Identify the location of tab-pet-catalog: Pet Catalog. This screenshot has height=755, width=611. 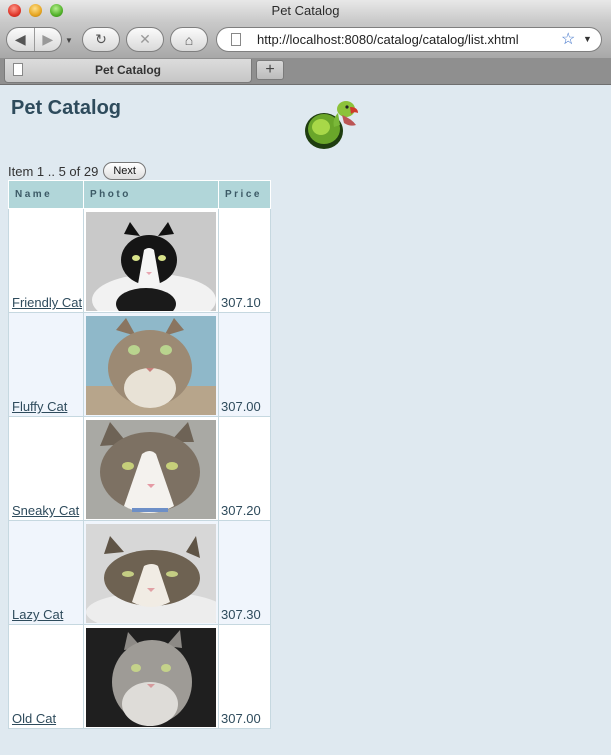
(128, 71).